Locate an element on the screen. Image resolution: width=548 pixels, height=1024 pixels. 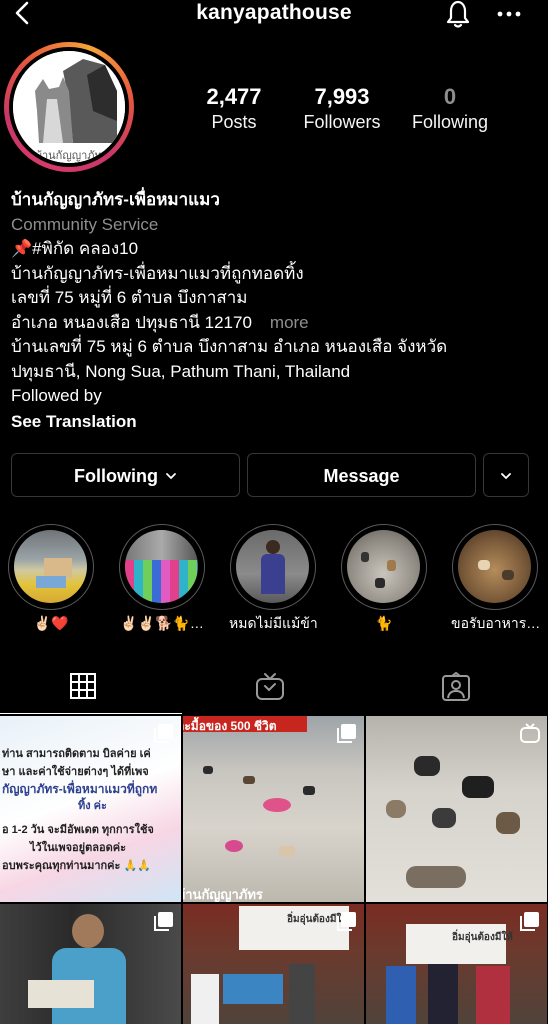
bio-line: บ้านกัญญาภัทร-เพื่อหมาแมวที่ถูกทอดทิ้ง is located at coordinates (157, 273).